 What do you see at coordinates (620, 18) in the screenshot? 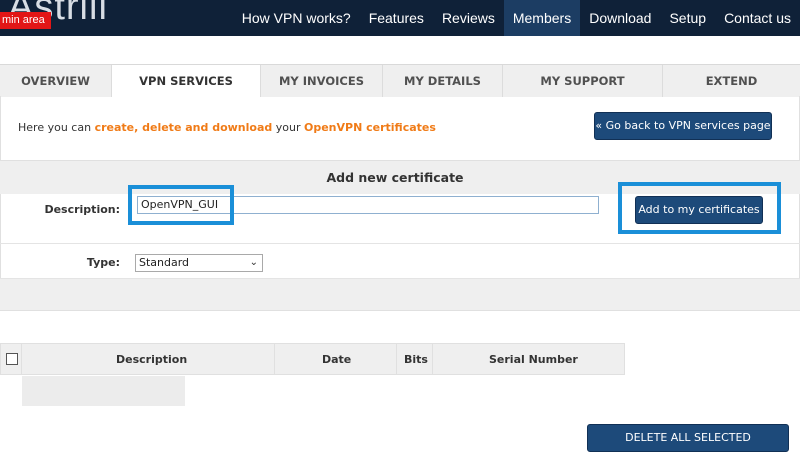
I see `nav-download: Download` at bounding box center [620, 18].